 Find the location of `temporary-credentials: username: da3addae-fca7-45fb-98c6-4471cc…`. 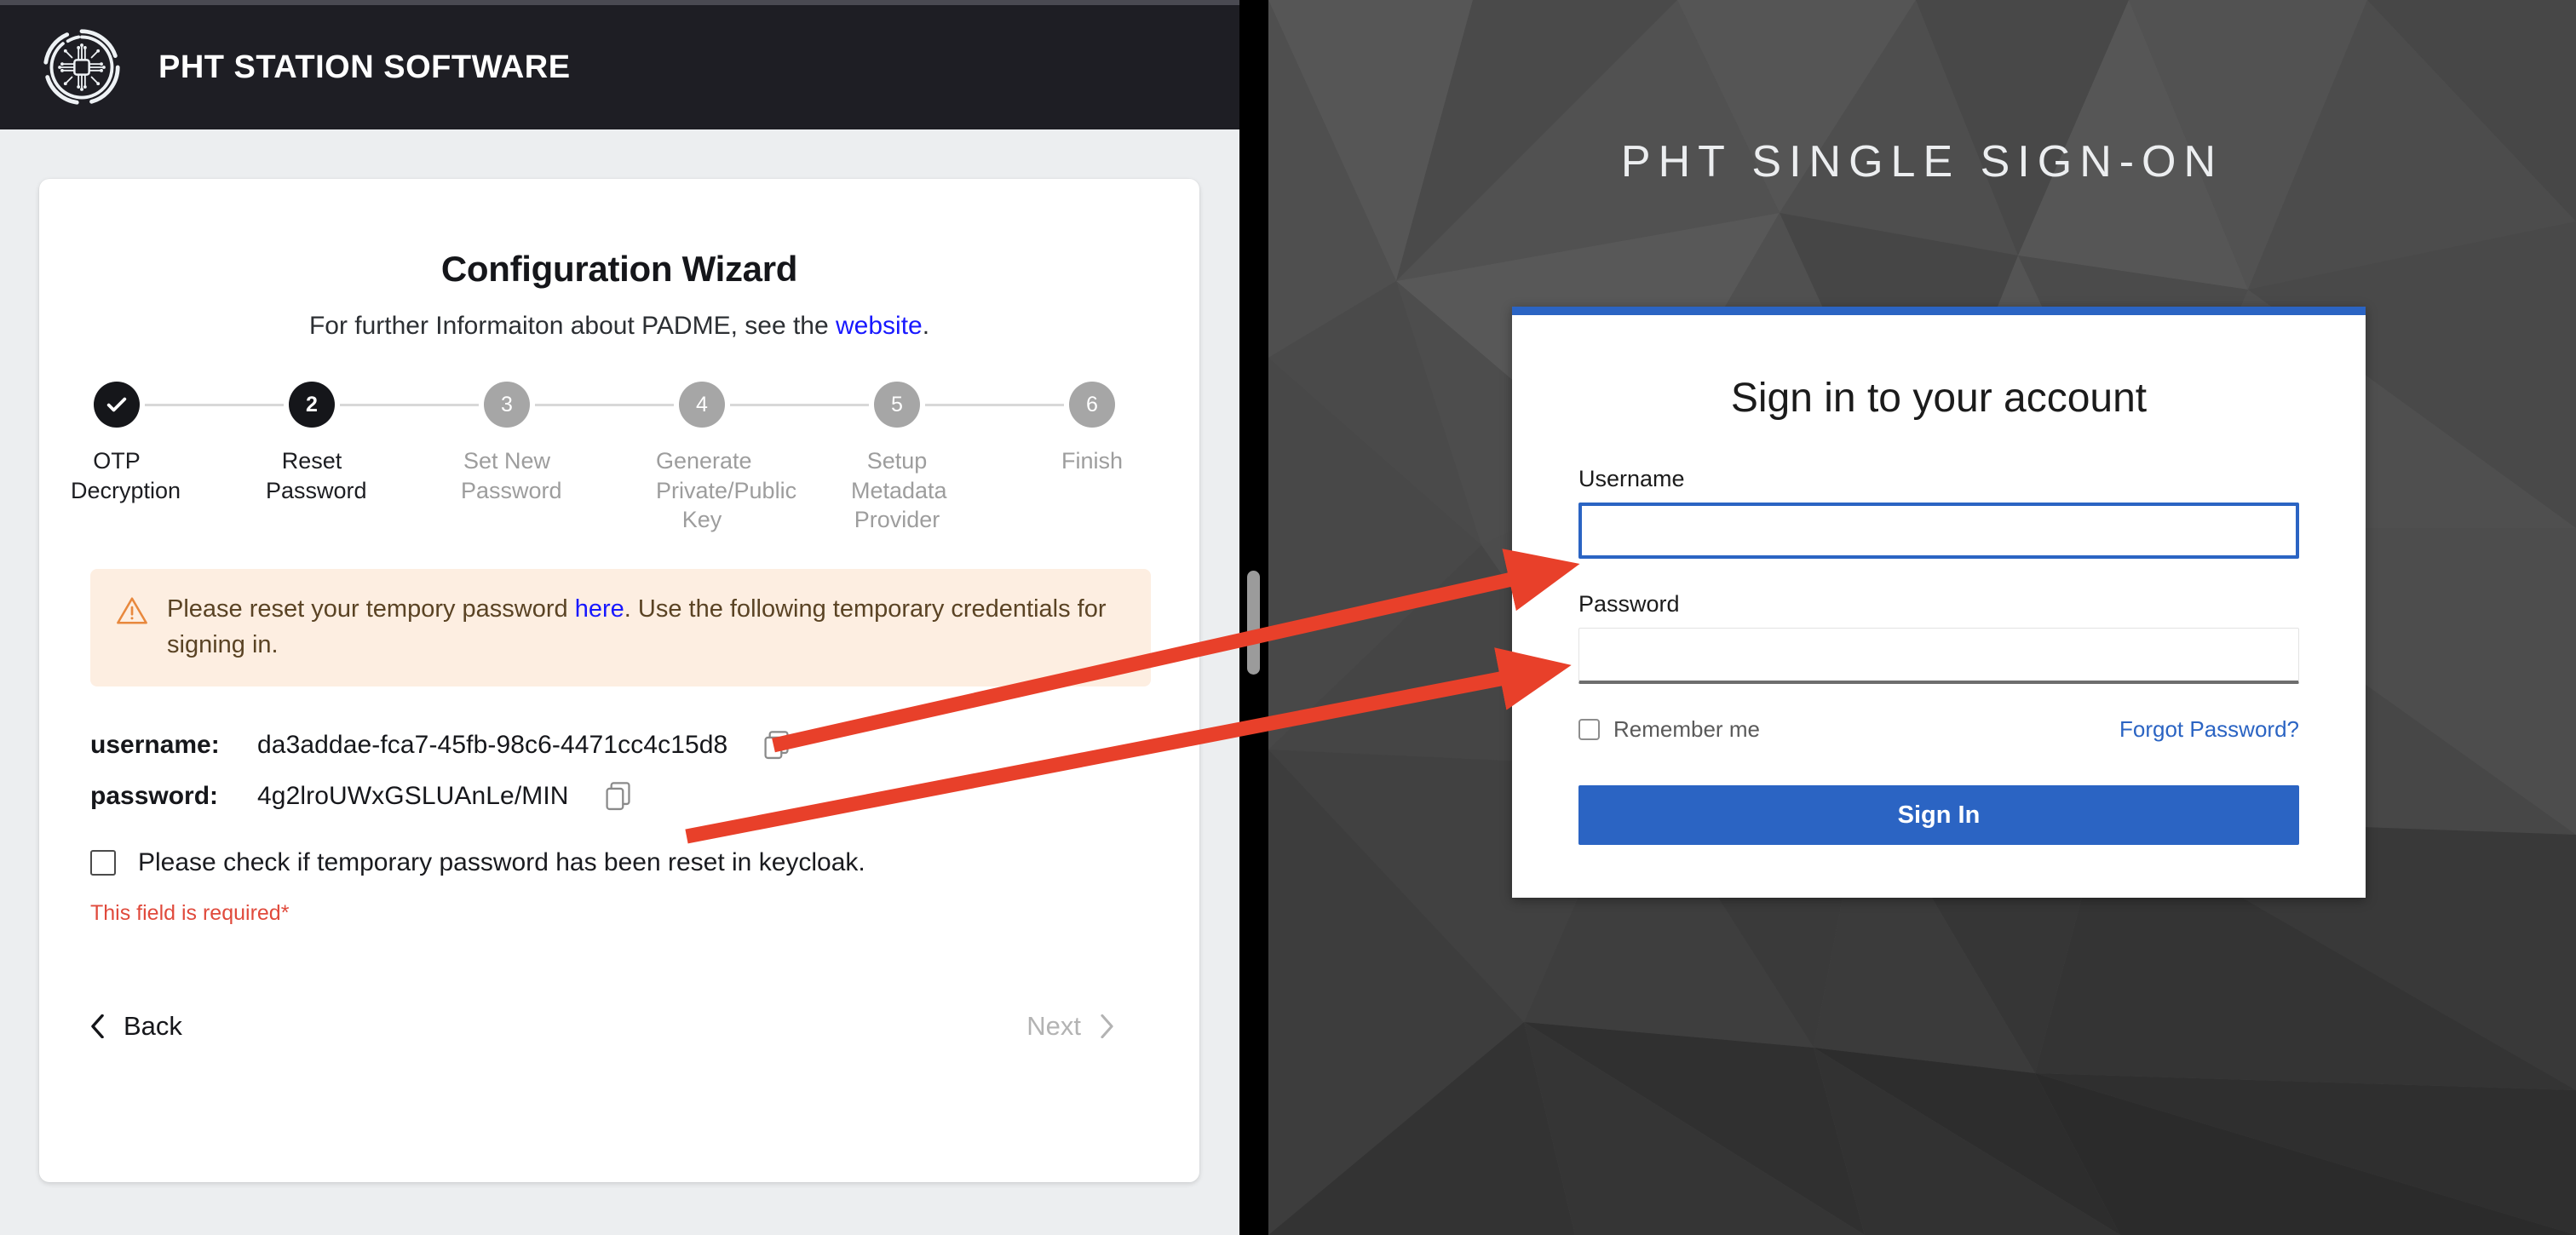

temporary-credentials: username: da3addae-fca7-45fb-98c6-4471cc… is located at coordinates (619, 771).